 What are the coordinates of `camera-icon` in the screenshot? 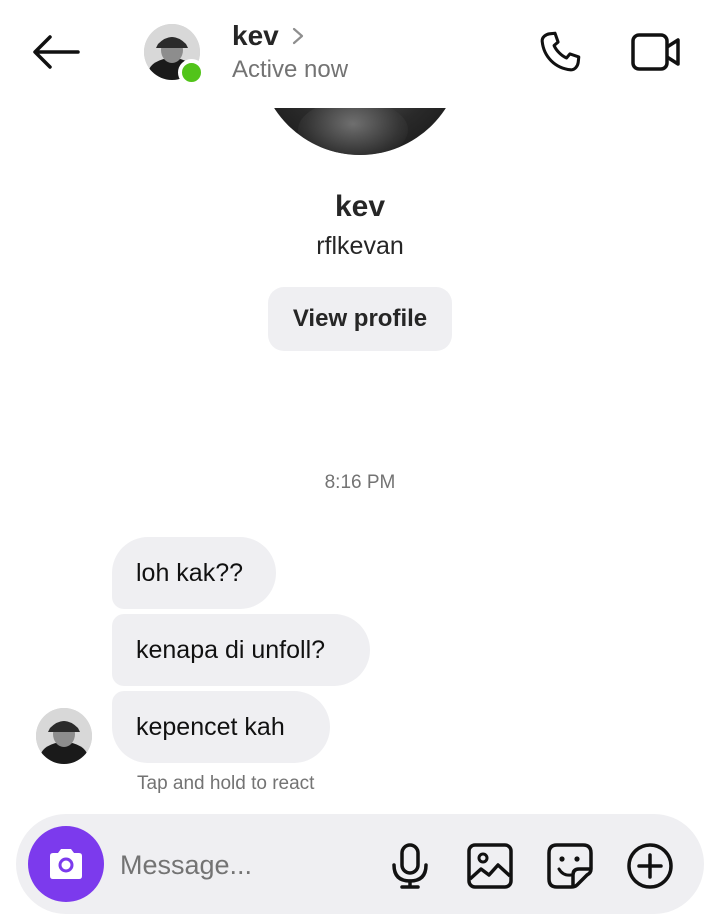 It's located at (66, 864).